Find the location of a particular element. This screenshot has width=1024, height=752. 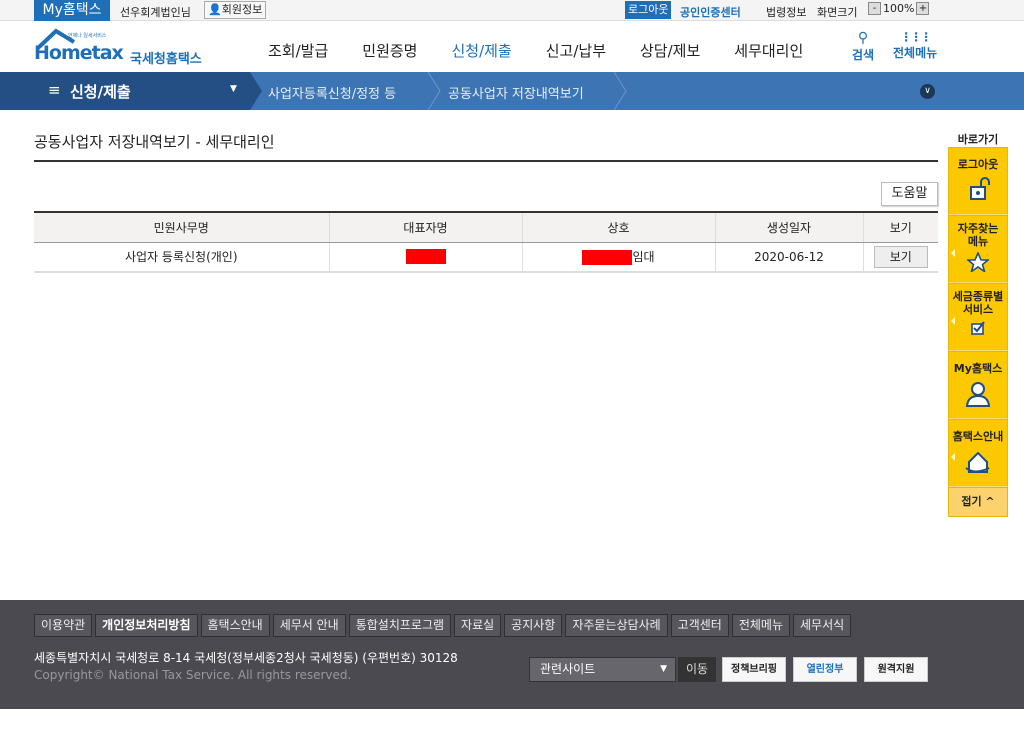

star-icon is located at coordinates (978, 262).